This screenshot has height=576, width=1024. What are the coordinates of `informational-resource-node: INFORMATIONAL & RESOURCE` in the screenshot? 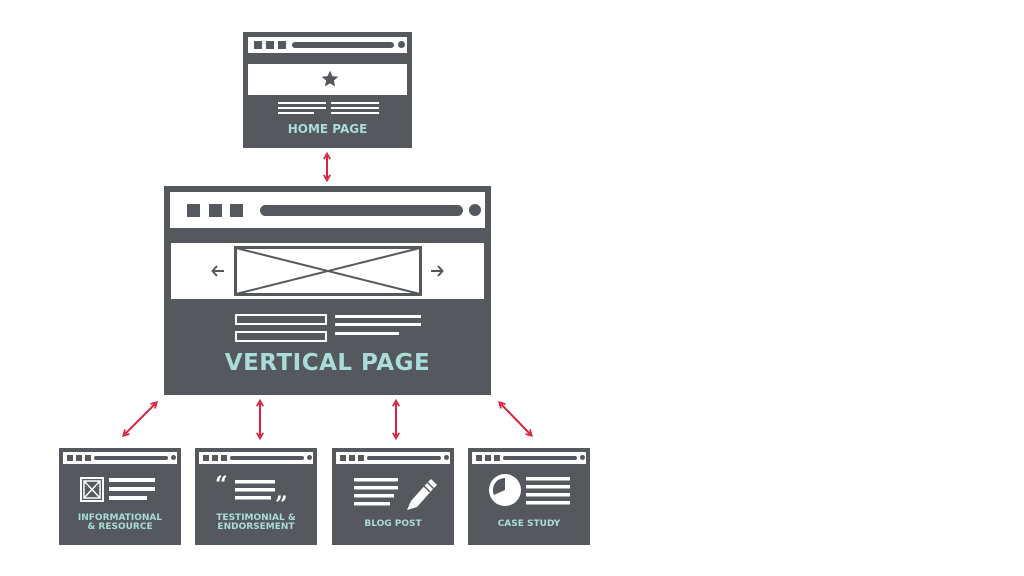 It's located at (120, 496).